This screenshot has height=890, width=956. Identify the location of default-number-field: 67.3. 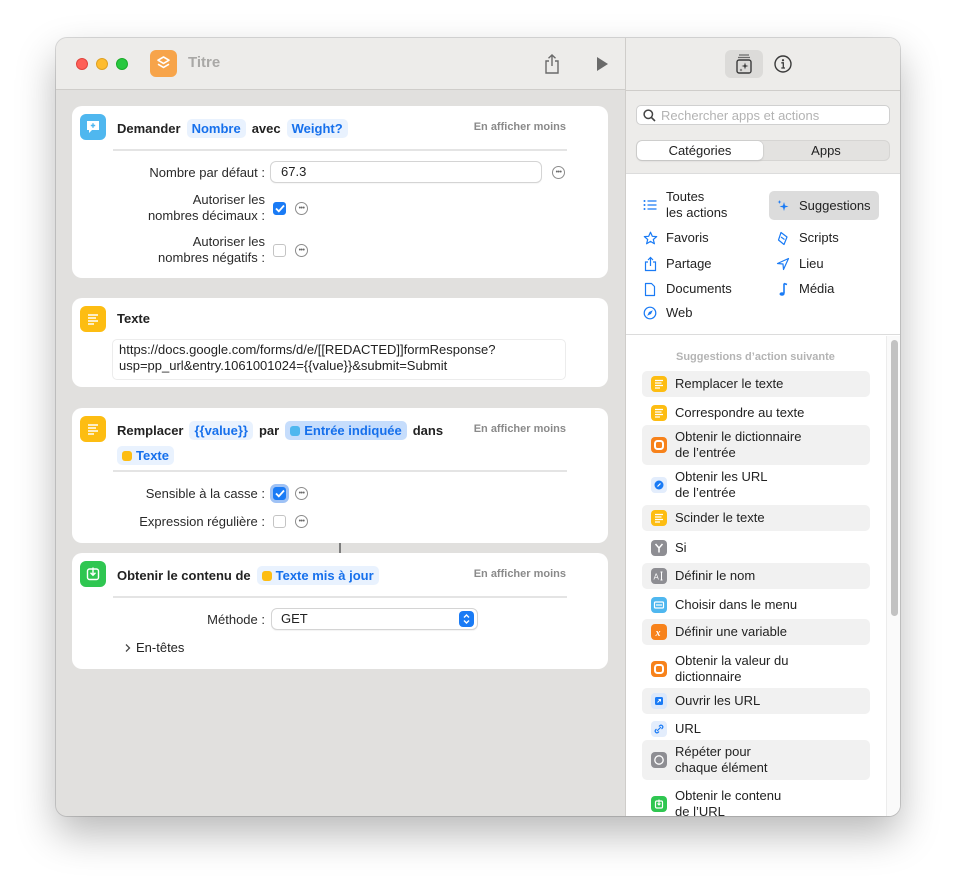
(406, 172).